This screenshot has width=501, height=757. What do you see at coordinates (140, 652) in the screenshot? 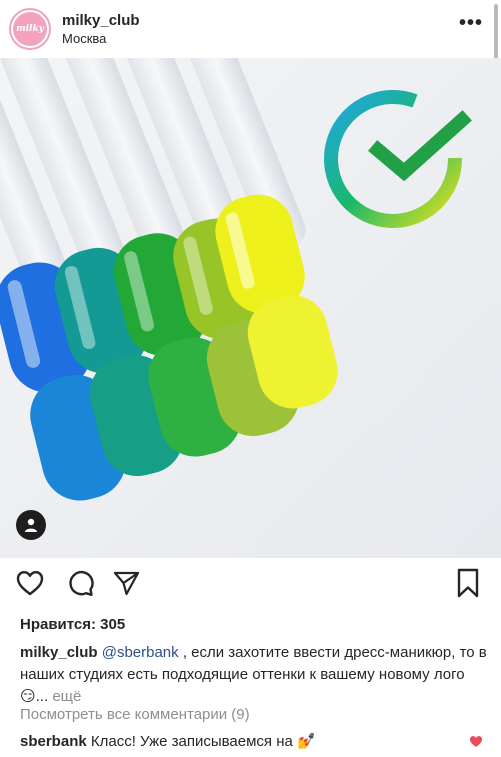
I see `caption-mention: @sberbank` at bounding box center [140, 652].